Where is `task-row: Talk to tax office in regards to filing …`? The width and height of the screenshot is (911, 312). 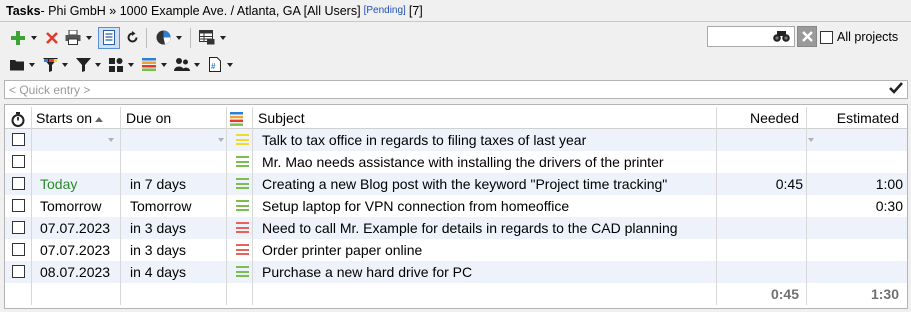 task-row: Talk to tax office in regards to filing … is located at coordinates (456, 140).